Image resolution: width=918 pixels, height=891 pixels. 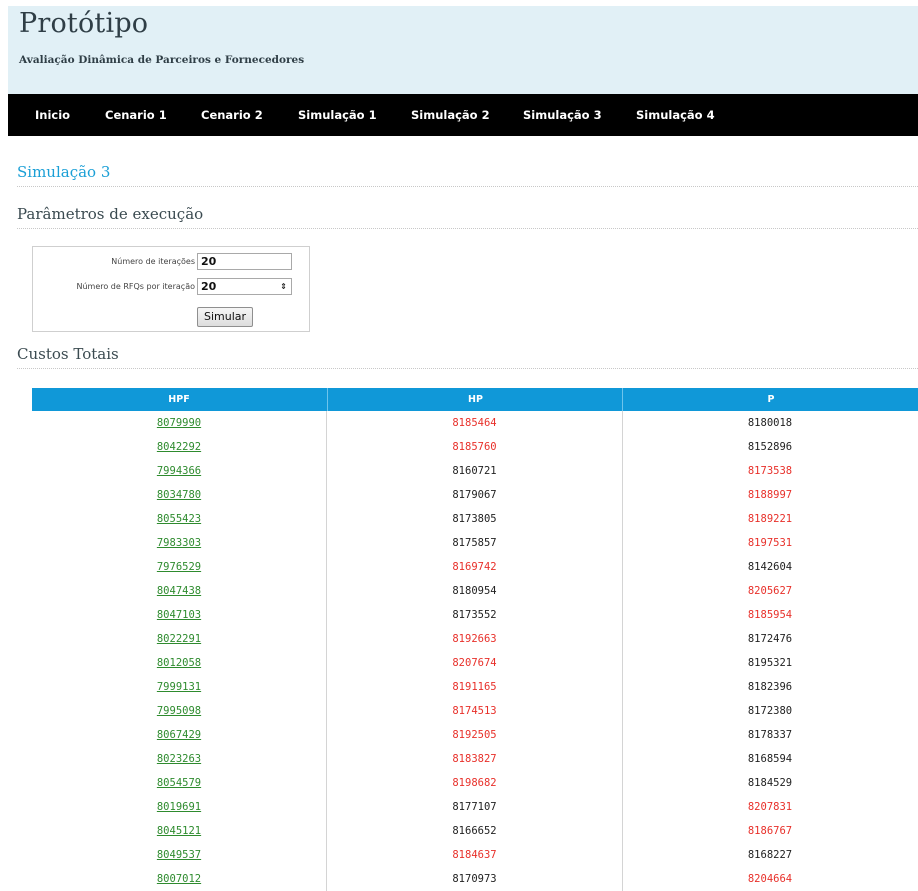 I want to click on cell-p: 8168227, so click(x=770, y=855).